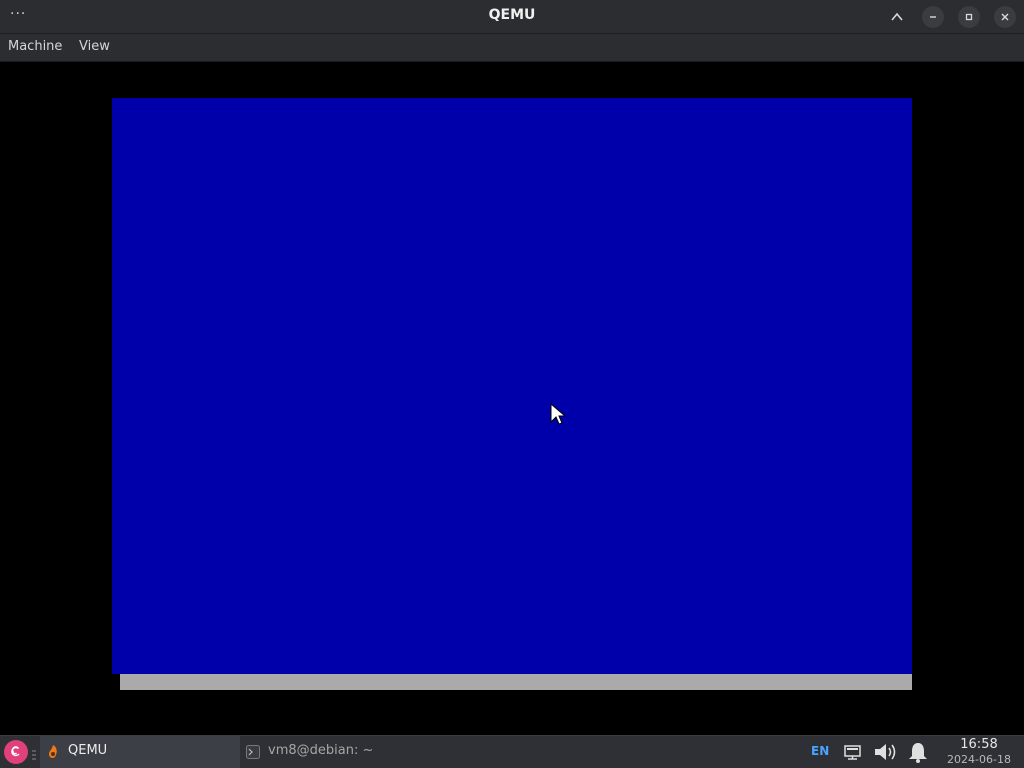  Describe the element at coordinates (321, 750) in the screenshot. I see `taskbar-item-label: vm8@debian: ~` at that location.